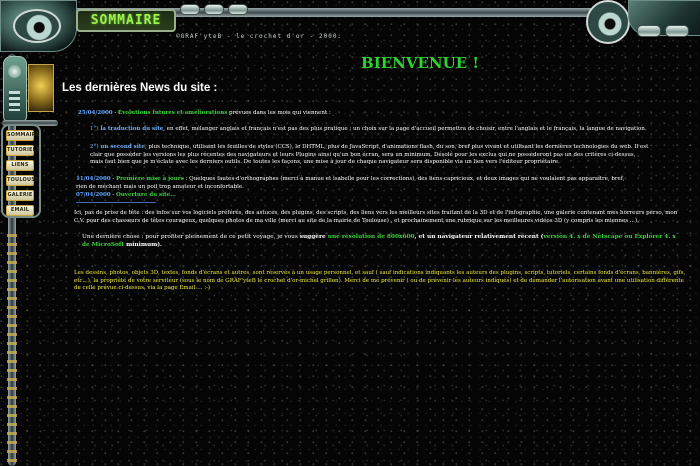 The width and height of the screenshot is (700, 466). Describe the element at coordinates (20, 165) in the screenshot. I see `menu-item-liens: LIENS` at that location.